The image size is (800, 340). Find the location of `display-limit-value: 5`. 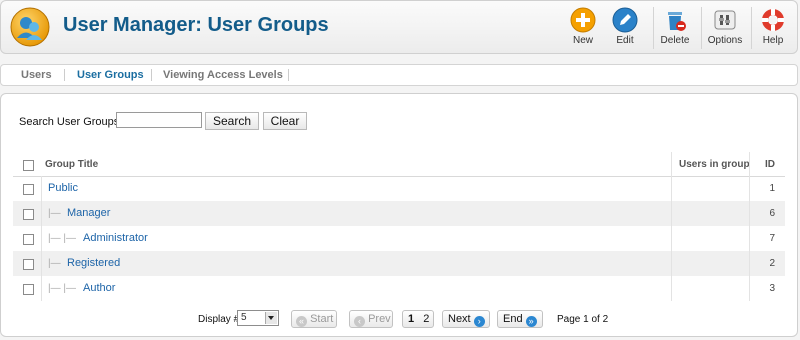

display-limit-value: 5 is located at coordinates (244, 317).